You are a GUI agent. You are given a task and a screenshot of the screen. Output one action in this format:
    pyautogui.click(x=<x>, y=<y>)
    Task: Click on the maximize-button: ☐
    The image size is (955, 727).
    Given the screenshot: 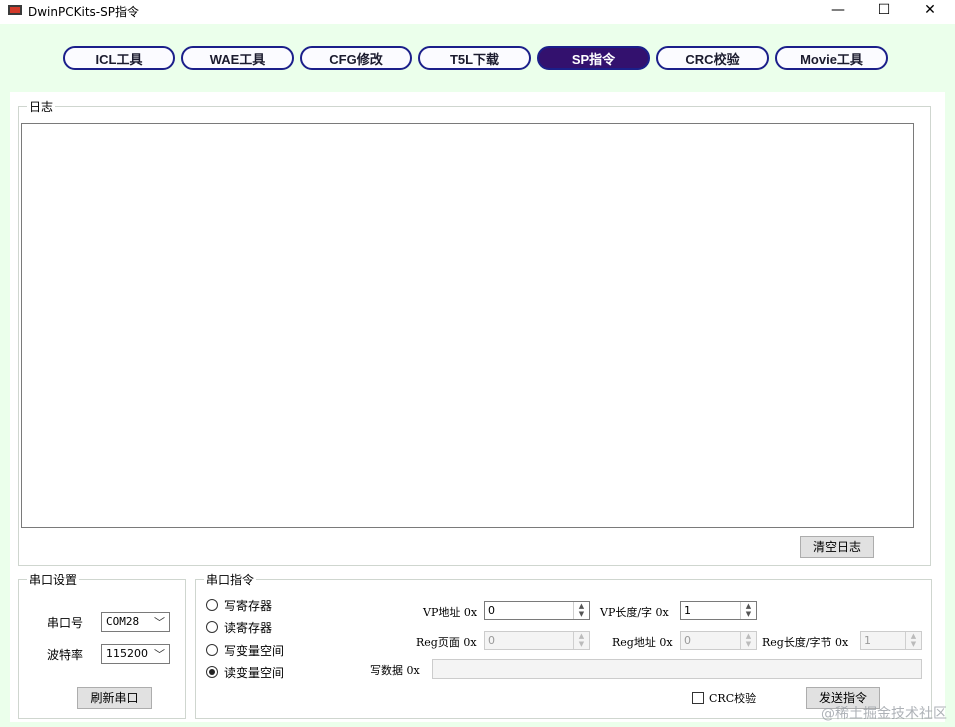 What is the action you would take?
    pyautogui.click(x=884, y=11)
    